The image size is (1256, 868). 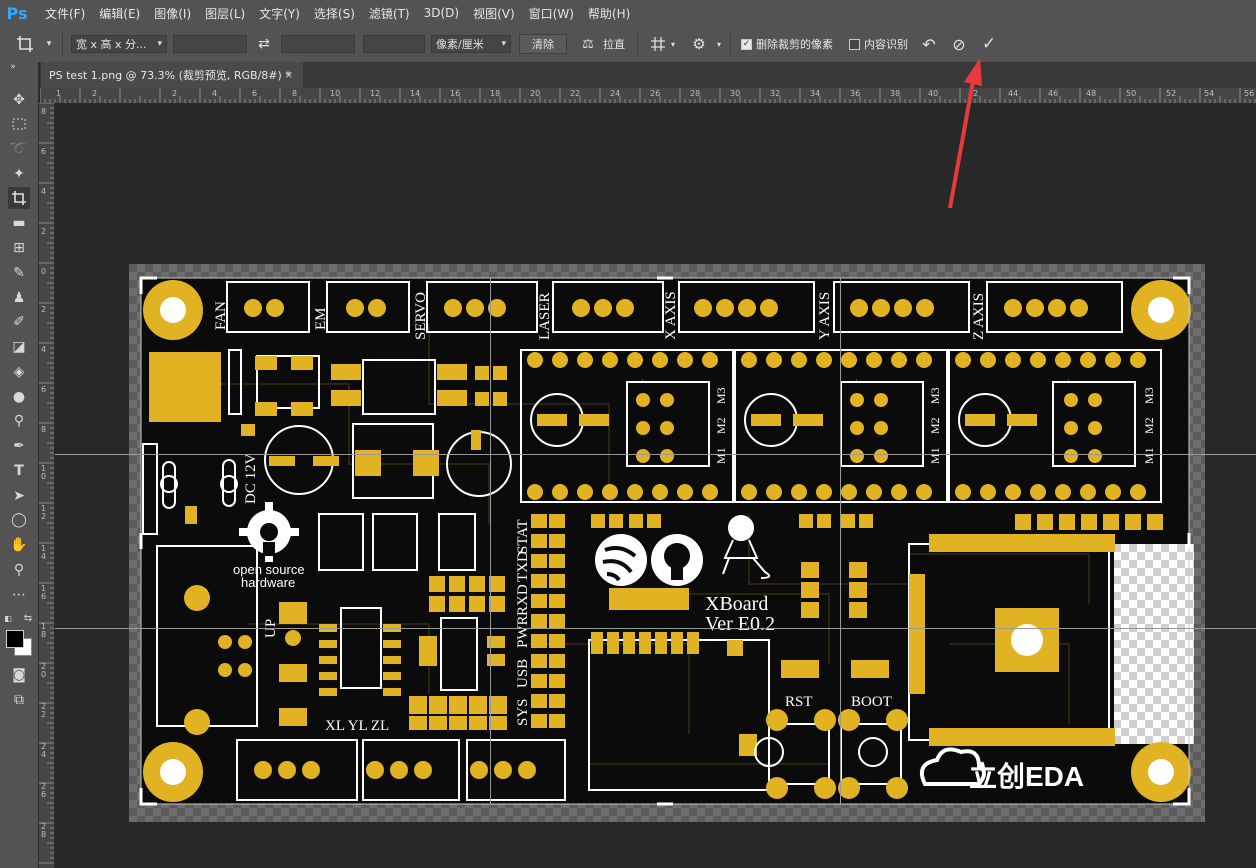 What do you see at coordinates (935, 425) in the screenshot?
I see `silk-m2-b: M2` at bounding box center [935, 425].